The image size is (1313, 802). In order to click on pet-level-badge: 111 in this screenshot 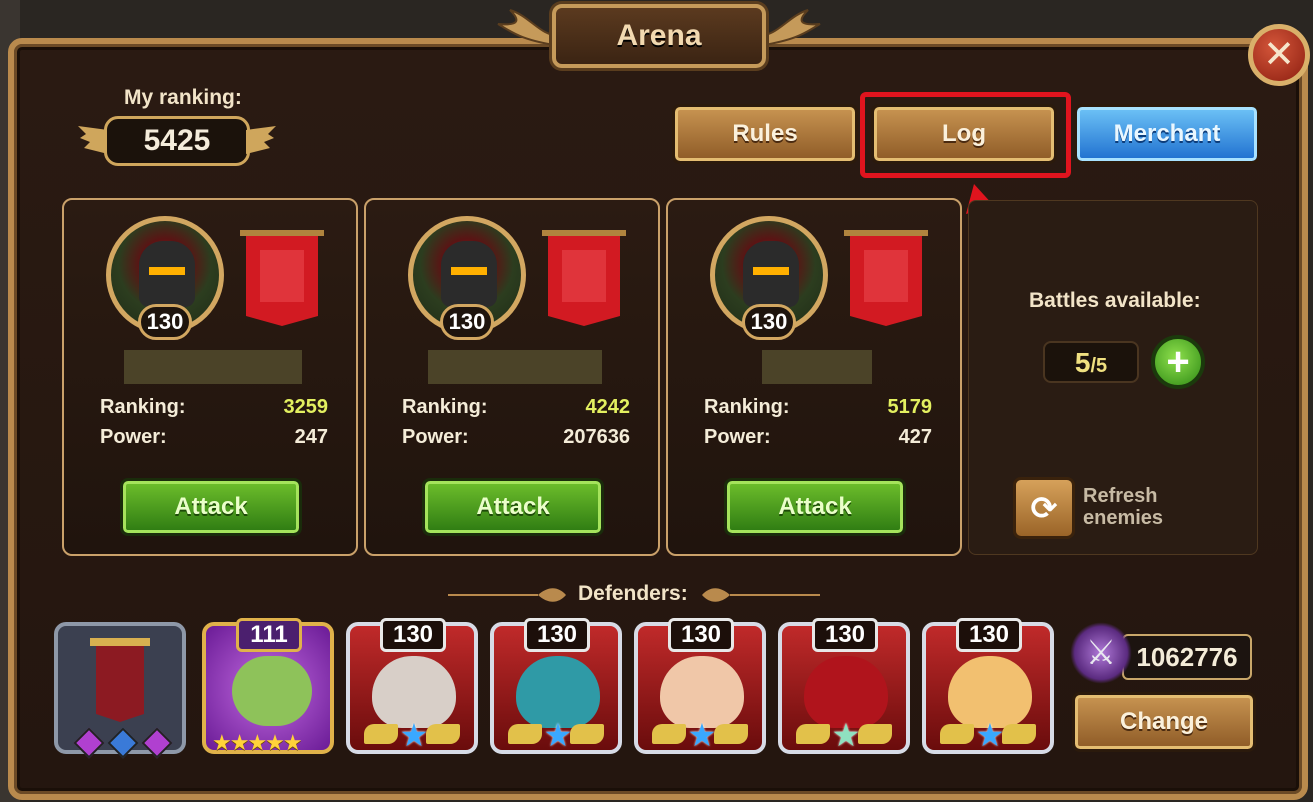, I will do `click(269, 635)`.